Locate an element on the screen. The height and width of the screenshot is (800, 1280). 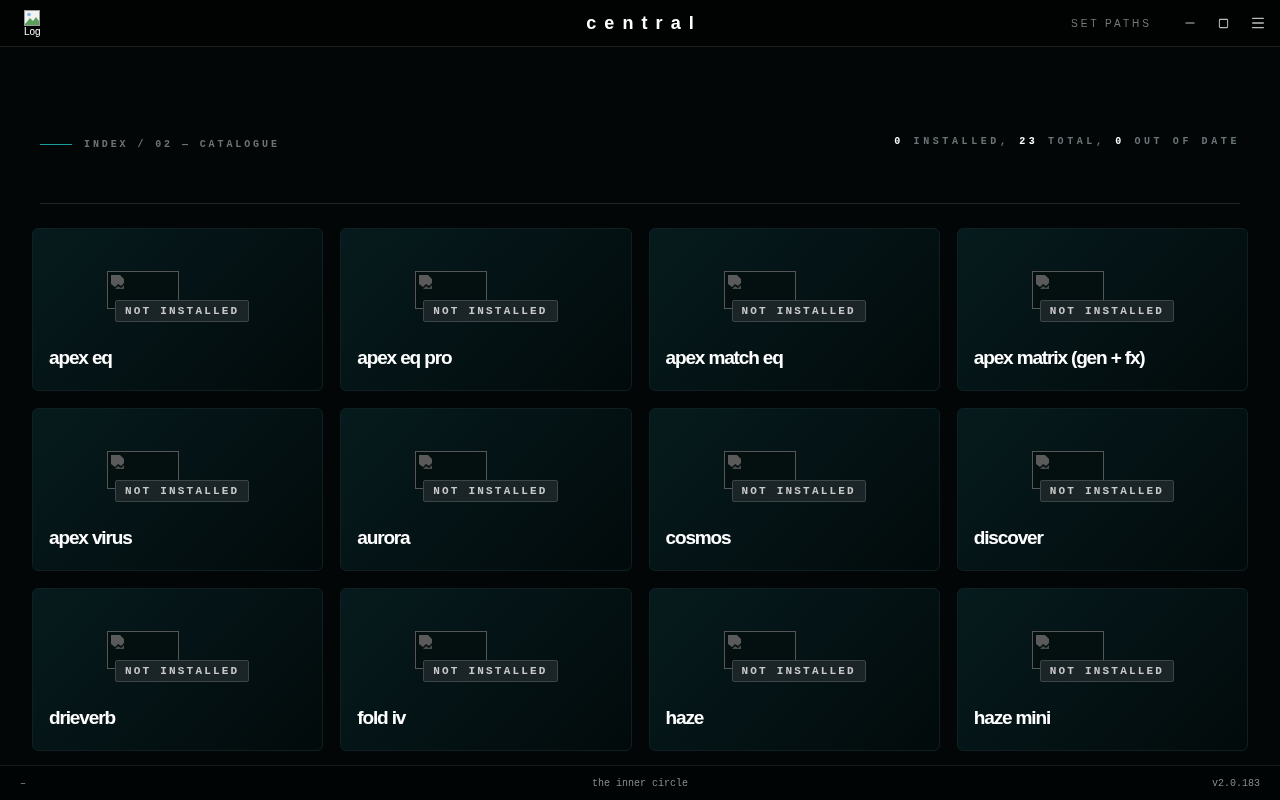
plugin-card: NOT INSTALLED drieverb is located at coordinates (178, 669).